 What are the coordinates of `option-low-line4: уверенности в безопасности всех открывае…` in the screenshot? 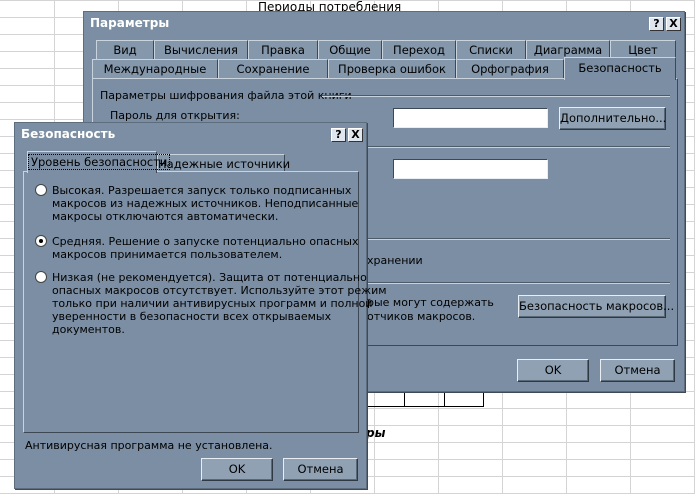 It's located at (192, 316).